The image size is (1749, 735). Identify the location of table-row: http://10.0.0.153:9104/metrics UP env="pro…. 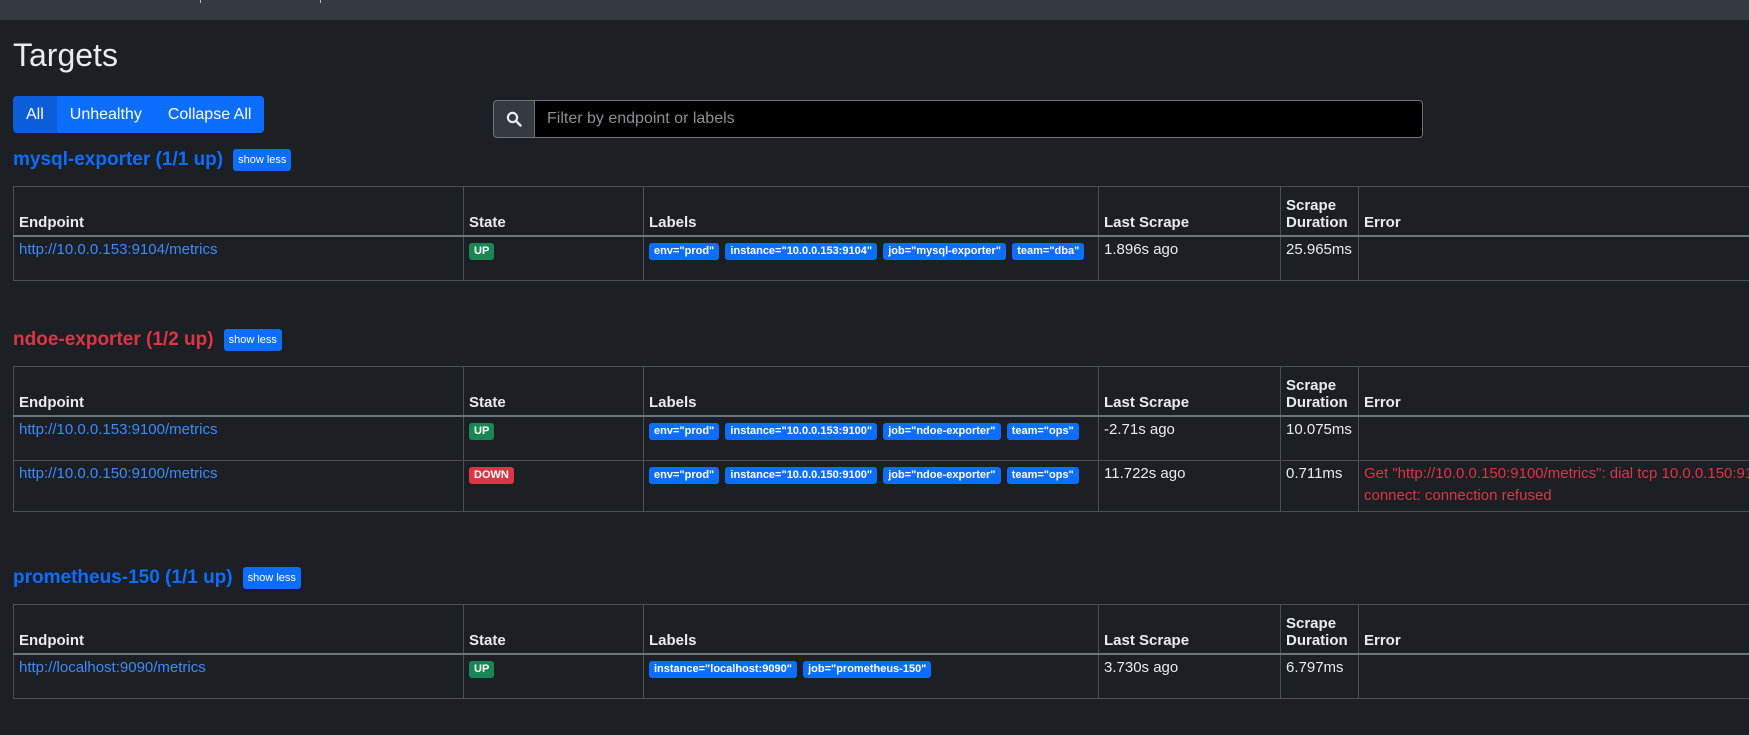
(881, 258).